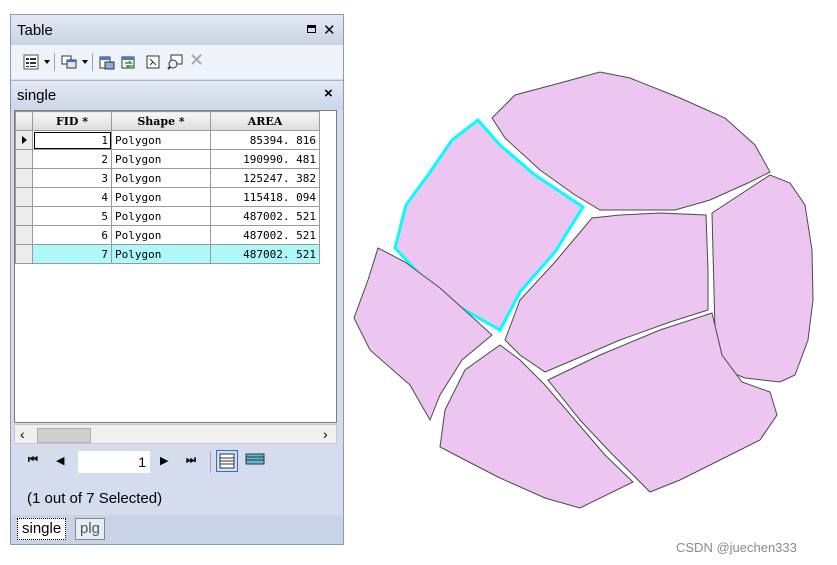 The image size is (837, 565). Describe the element at coordinates (153, 62) in the screenshot. I see `clear-selection-icon` at that location.